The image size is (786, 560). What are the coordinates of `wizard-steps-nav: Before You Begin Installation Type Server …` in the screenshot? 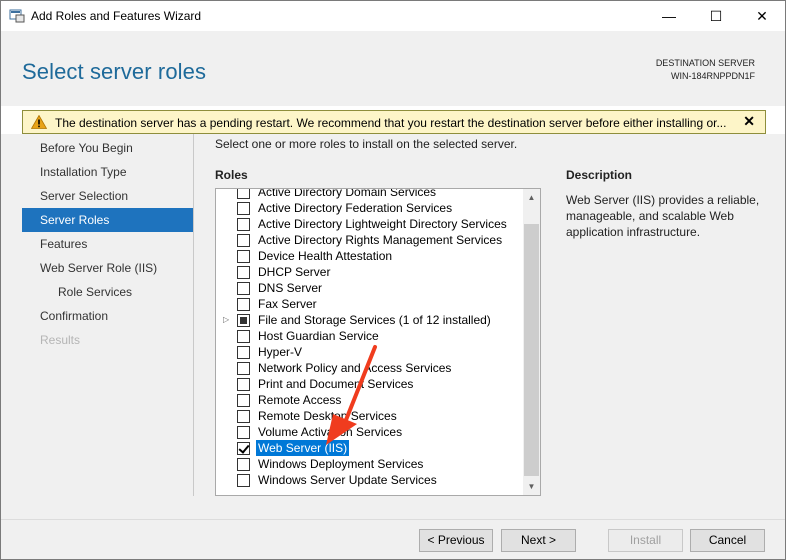 It's located at (108, 315).